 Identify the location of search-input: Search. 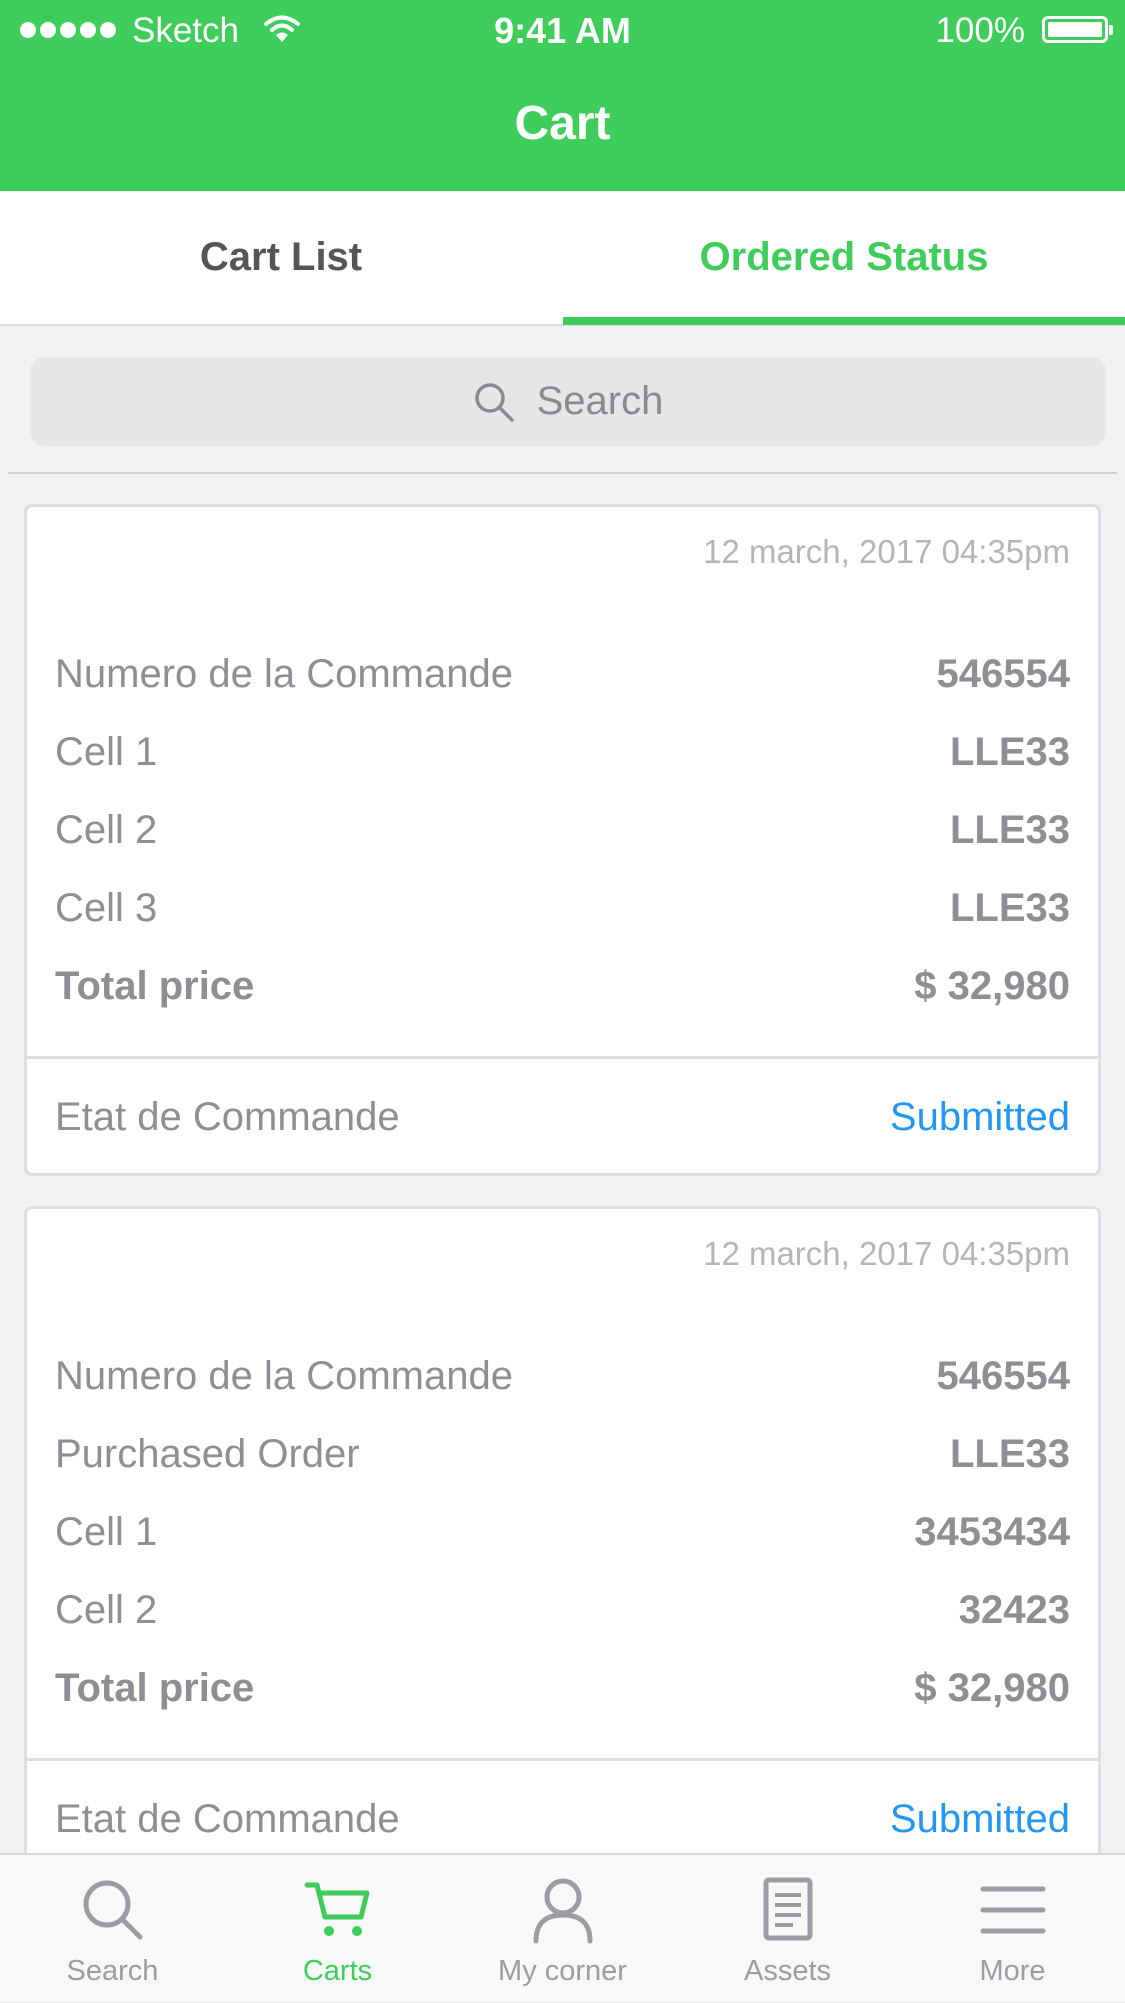
(568, 401).